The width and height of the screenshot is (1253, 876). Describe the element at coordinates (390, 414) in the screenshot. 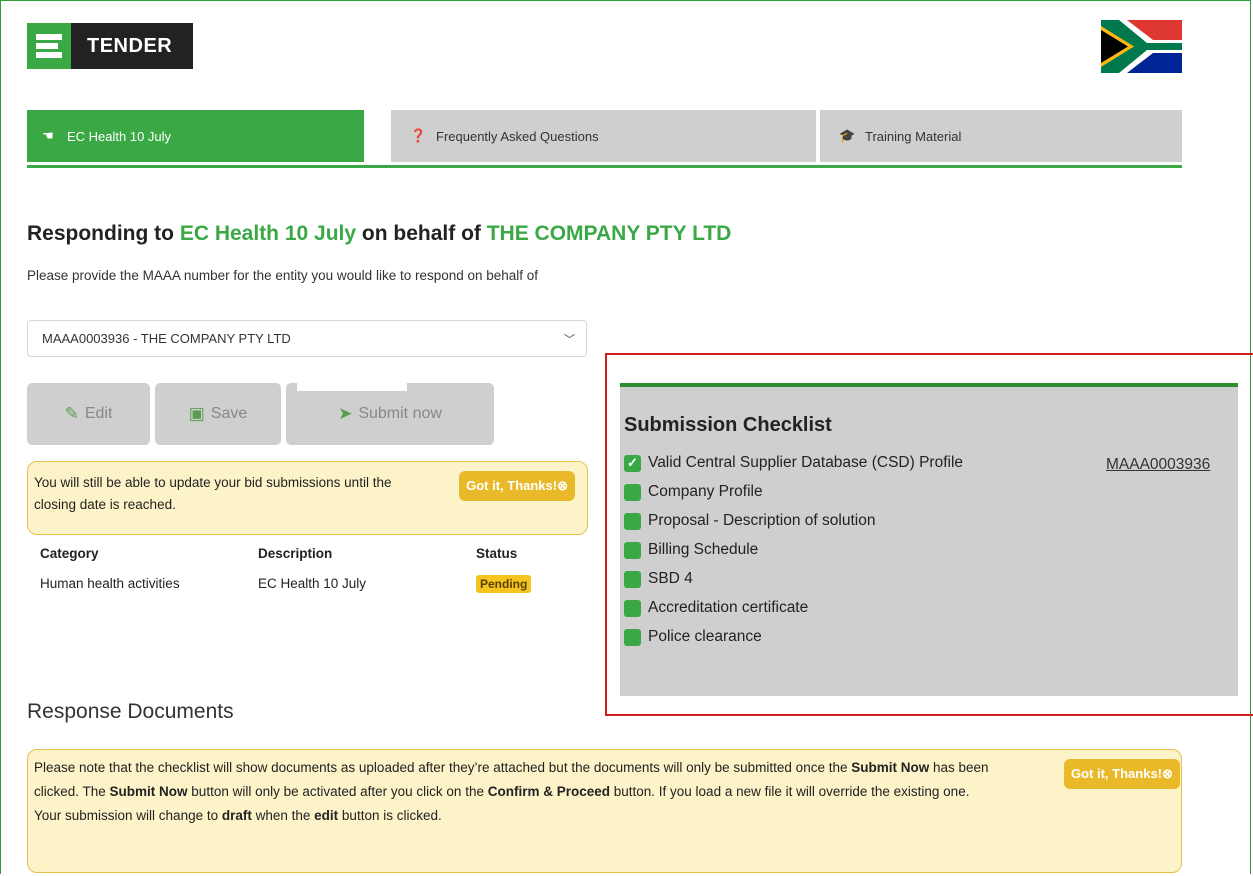

I see `submit-now-button: ➤ Submit now` at that location.